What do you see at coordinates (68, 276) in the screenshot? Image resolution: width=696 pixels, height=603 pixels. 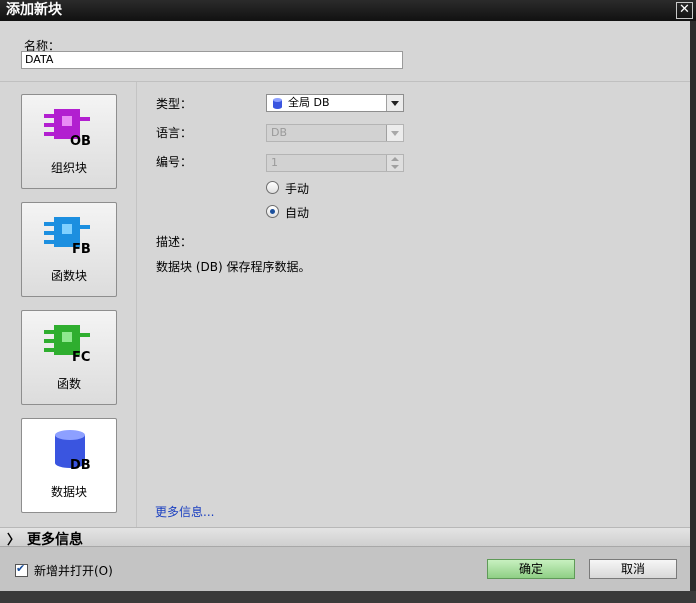 I see `block-type-label: 函数块` at bounding box center [68, 276].